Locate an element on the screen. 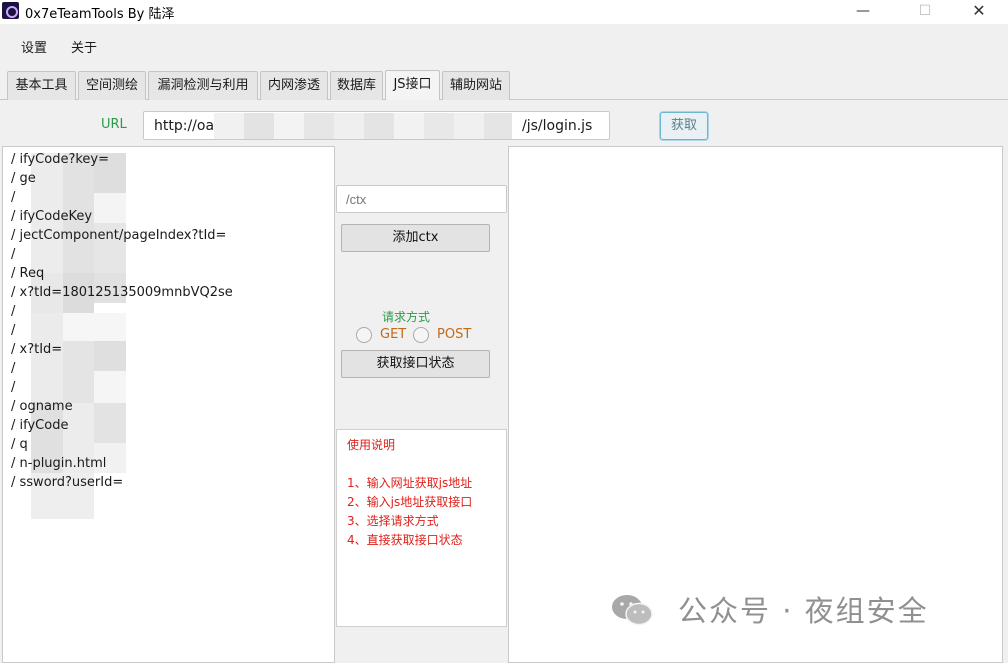 This screenshot has height=663, width=1008. tab-basic-tools: 基本工具 is located at coordinates (41, 85).